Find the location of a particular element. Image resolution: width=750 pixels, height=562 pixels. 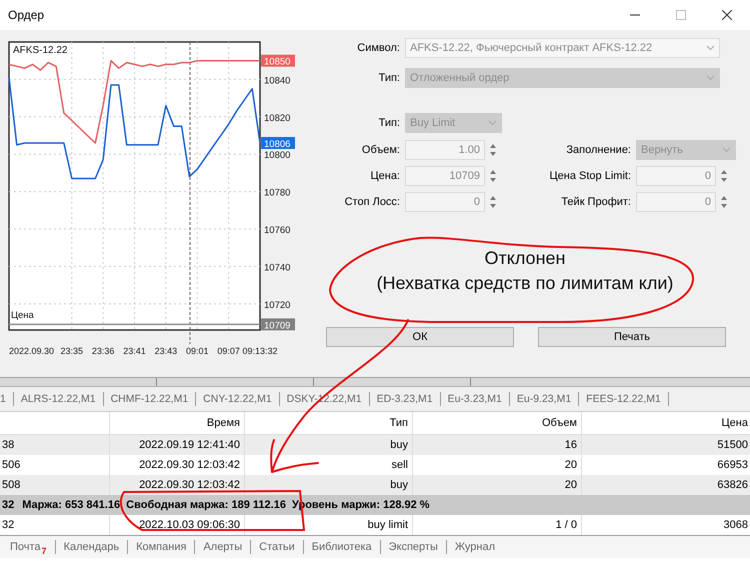

field-label: Стоп Лосс: is located at coordinates (372, 202).